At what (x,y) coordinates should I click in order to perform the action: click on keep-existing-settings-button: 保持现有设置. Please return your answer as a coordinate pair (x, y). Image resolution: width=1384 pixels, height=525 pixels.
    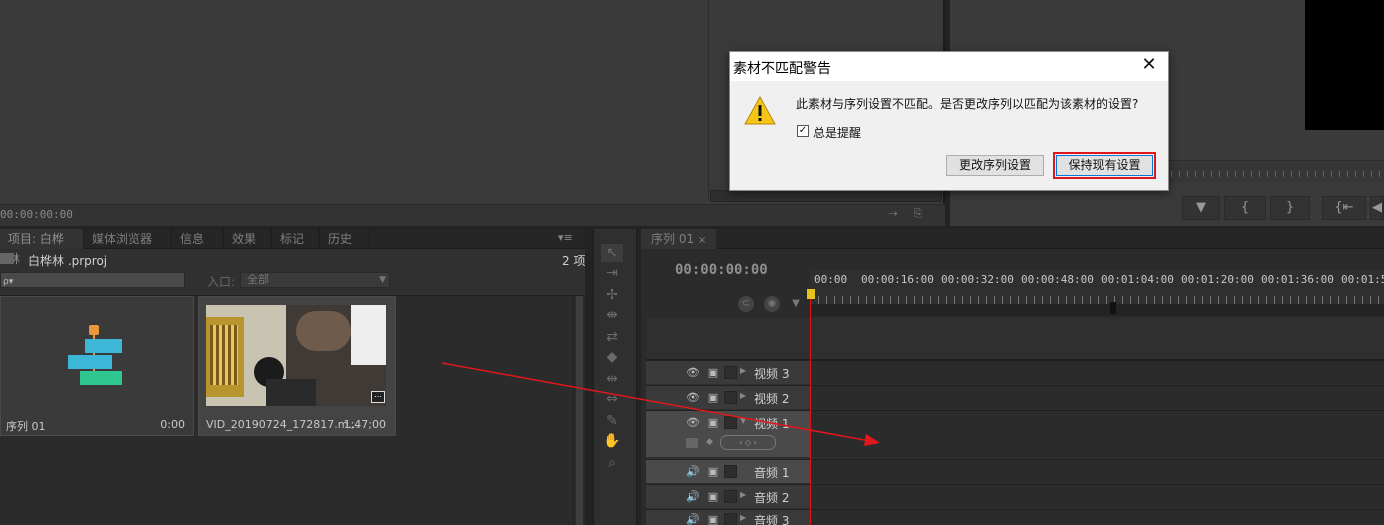
    Looking at the image, I should click on (1104, 165).